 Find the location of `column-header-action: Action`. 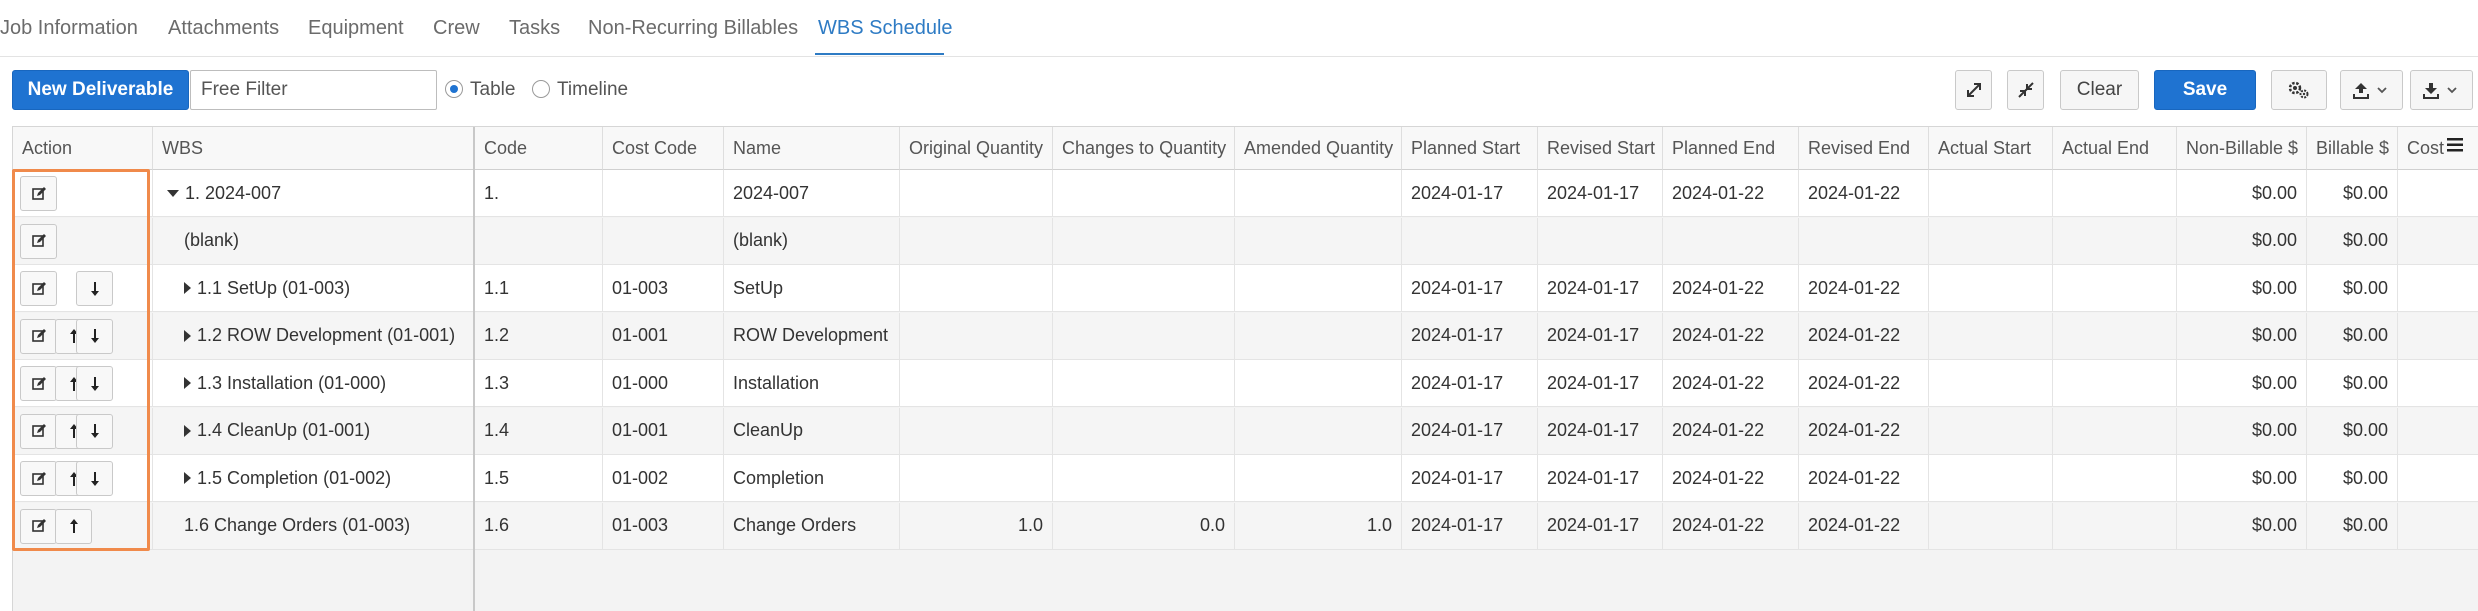

column-header-action: Action is located at coordinates (83, 148).